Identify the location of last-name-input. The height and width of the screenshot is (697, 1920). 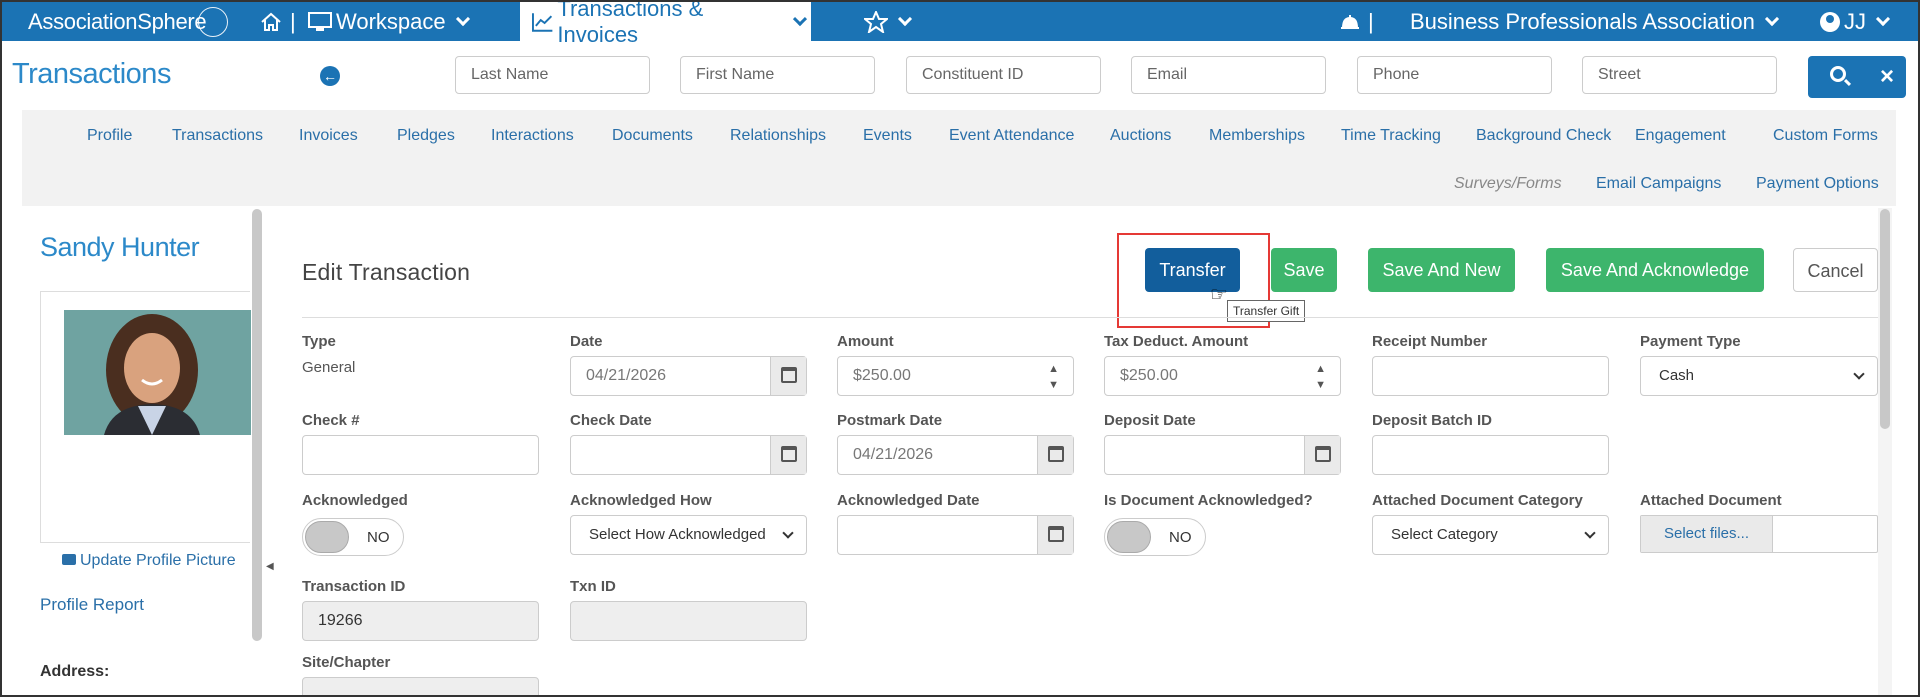
(552, 75).